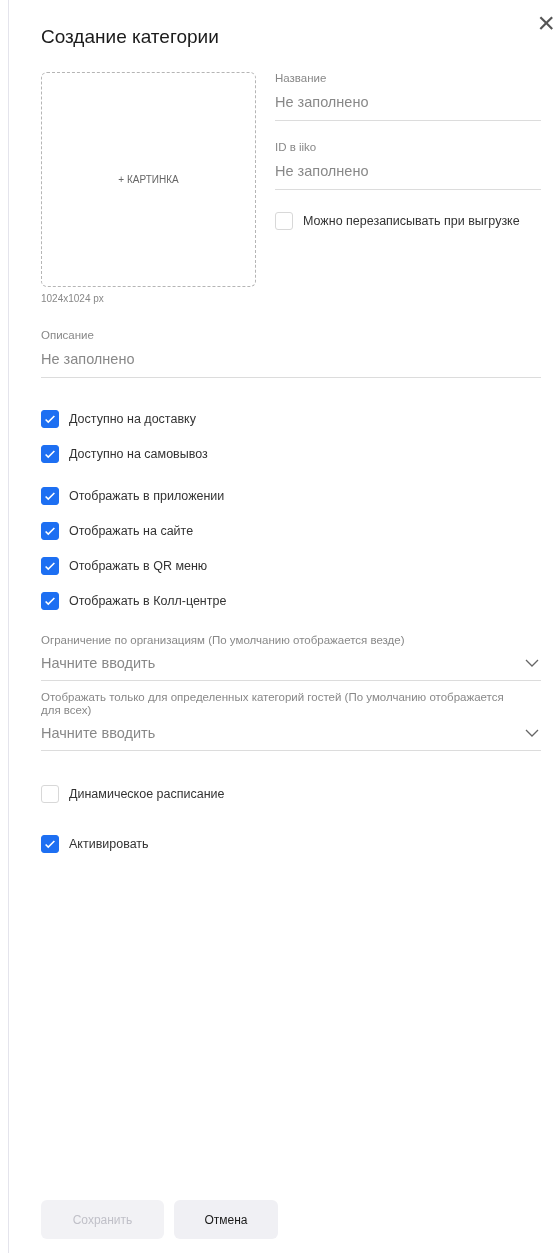  I want to click on checkbox-label: Доступно на доставку, so click(132, 419).